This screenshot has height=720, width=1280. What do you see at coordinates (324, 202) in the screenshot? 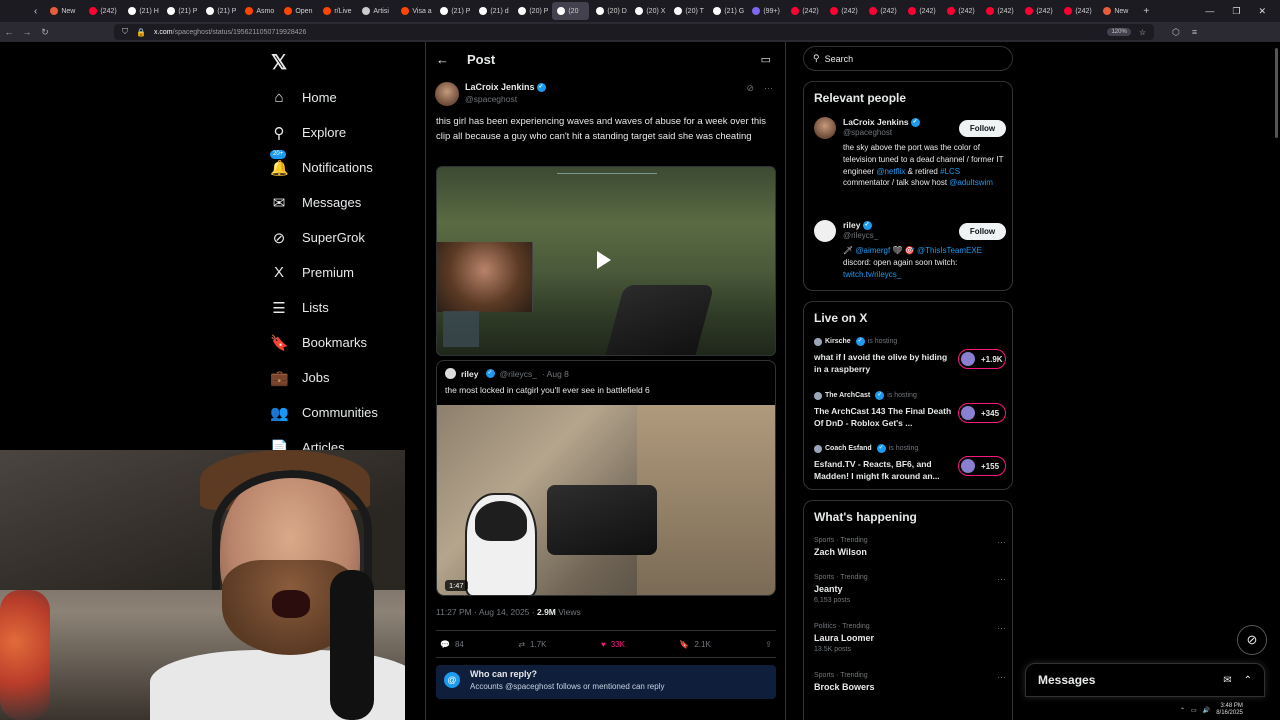
I see `nav-item-messages: ✉ Messages` at bounding box center [324, 202].